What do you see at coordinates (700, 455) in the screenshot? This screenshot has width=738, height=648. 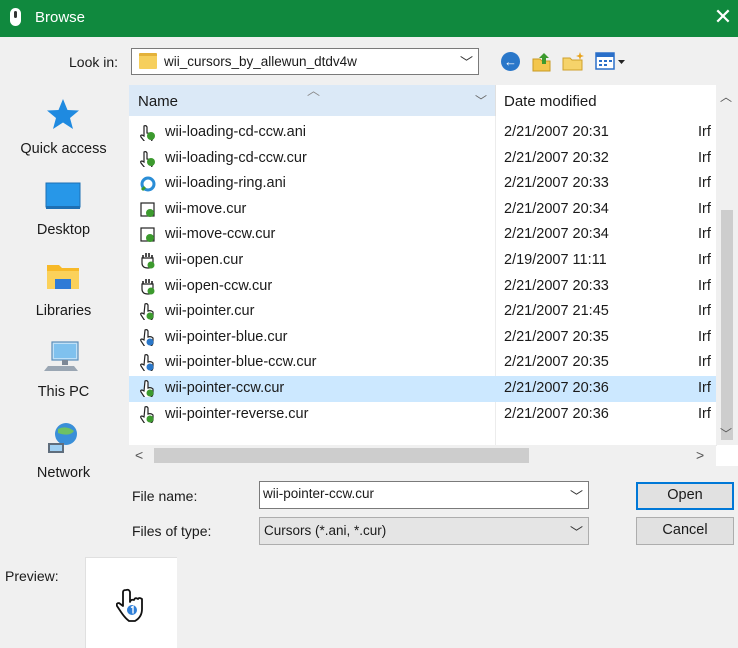 I see `scroll-right-icon: >` at bounding box center [700, 455].